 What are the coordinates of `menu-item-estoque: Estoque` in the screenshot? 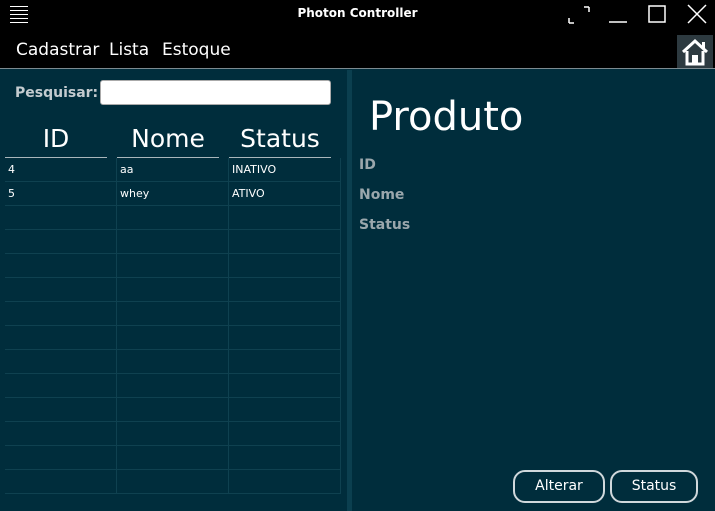 It's located at (196, 50).